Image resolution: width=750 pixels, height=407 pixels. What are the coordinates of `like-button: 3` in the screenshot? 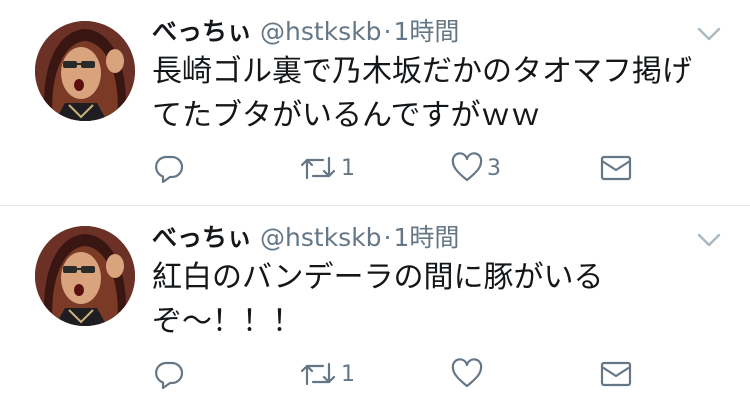 It's located at (476, 168).